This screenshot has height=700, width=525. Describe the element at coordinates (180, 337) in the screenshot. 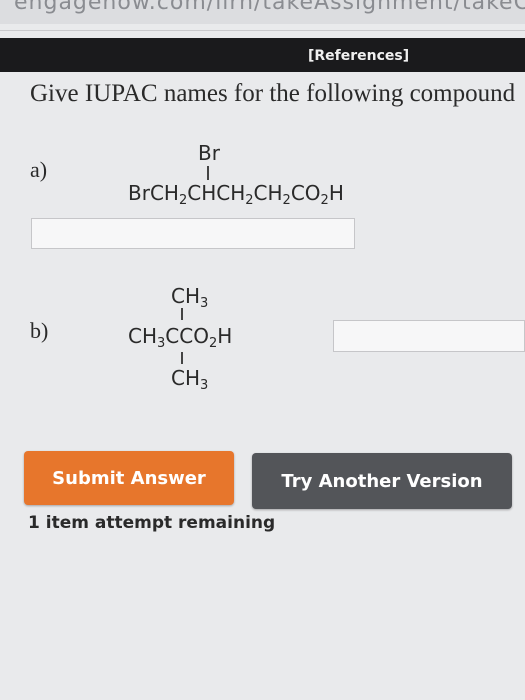

I see `part-b-main-chain: CH3CCO2H` at that location.